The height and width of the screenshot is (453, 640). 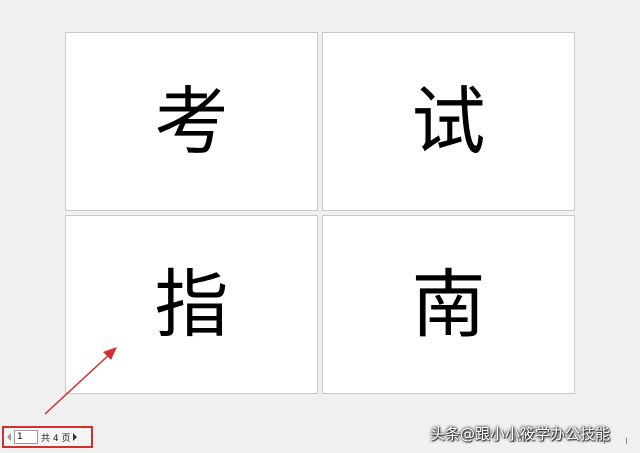 What do you see at coordinates (626, 441) in the screenshot?
I see `zoom-slider-tick` at bounding box center [626, 441].